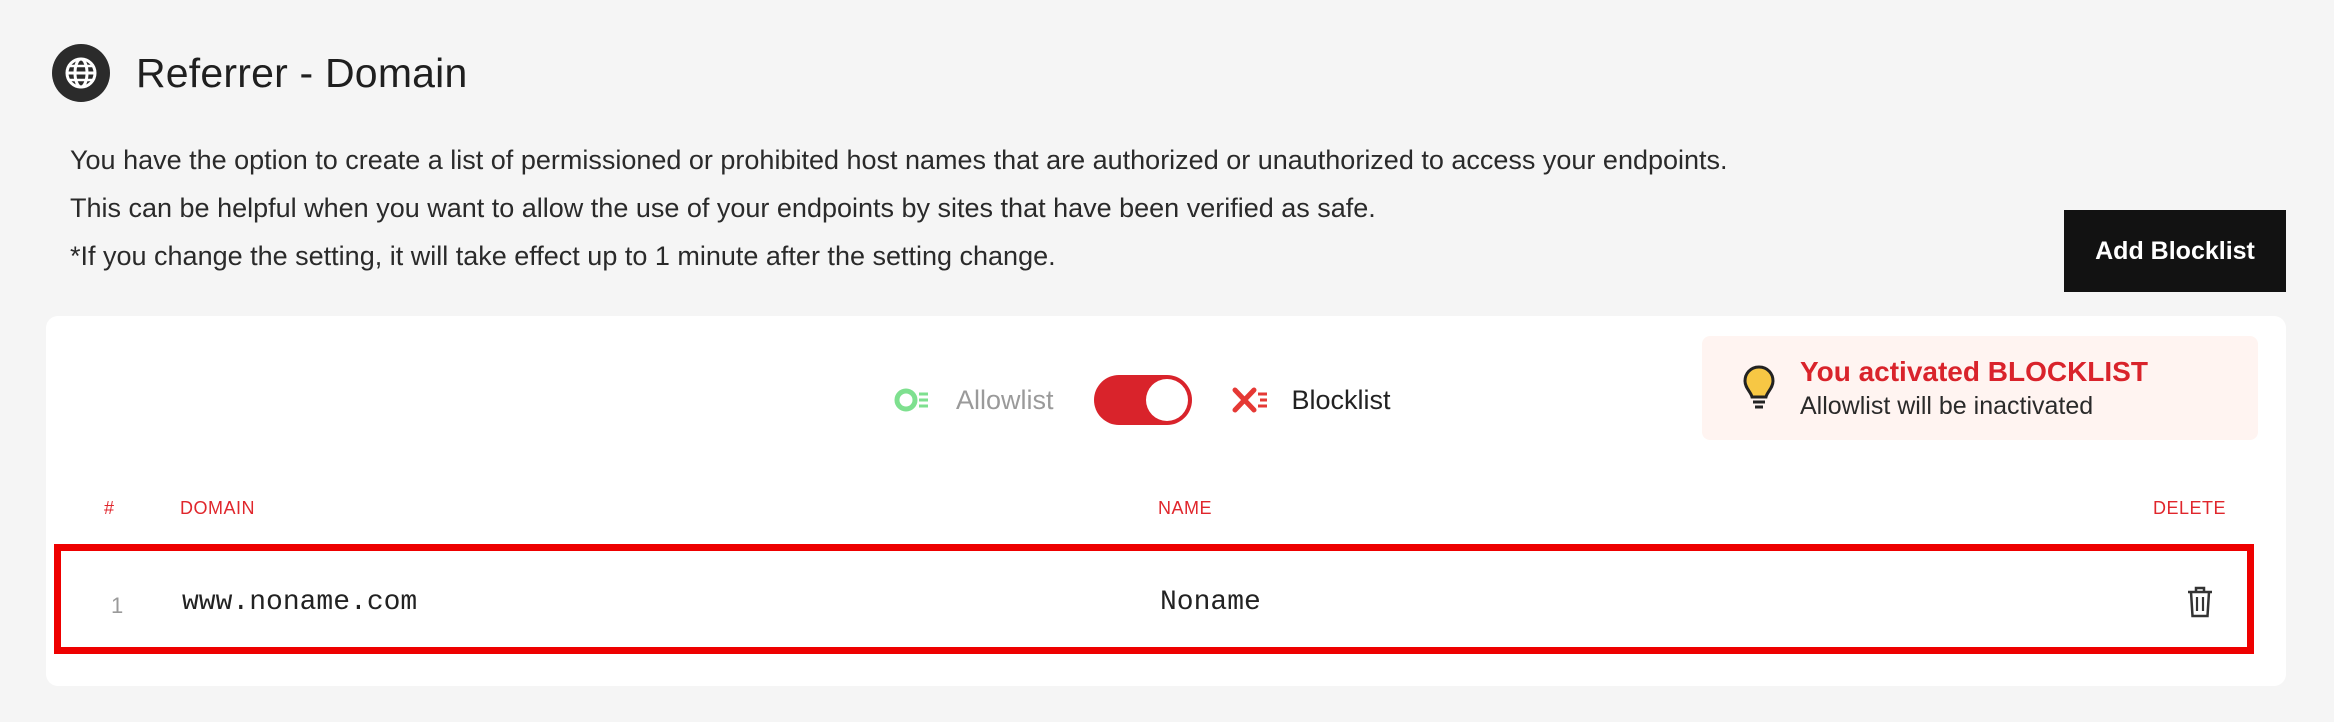  What do you see at coordinates (1947, 406) in the screenshot?
I see `notice-subtitle: Allowlist will be inactivated` at bounding box center [1947, 406].